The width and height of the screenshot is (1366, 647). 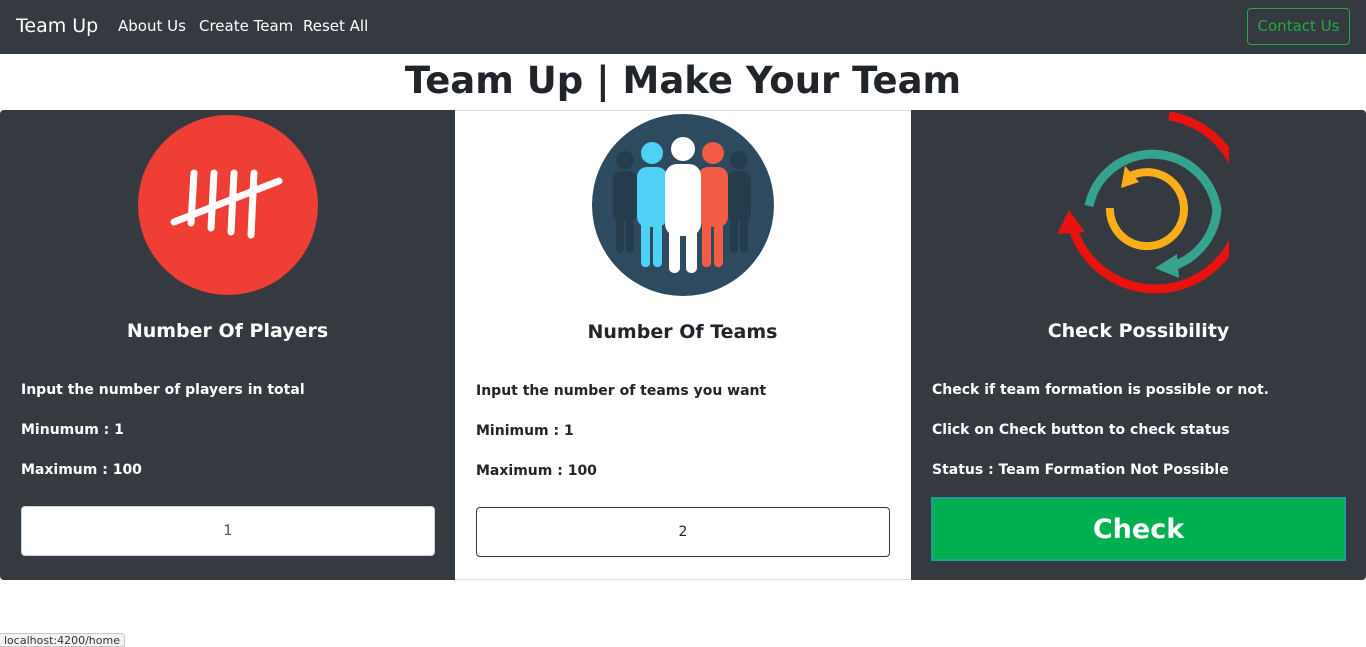 I want to click on check-button: Check, so click(x=1138, y=529).